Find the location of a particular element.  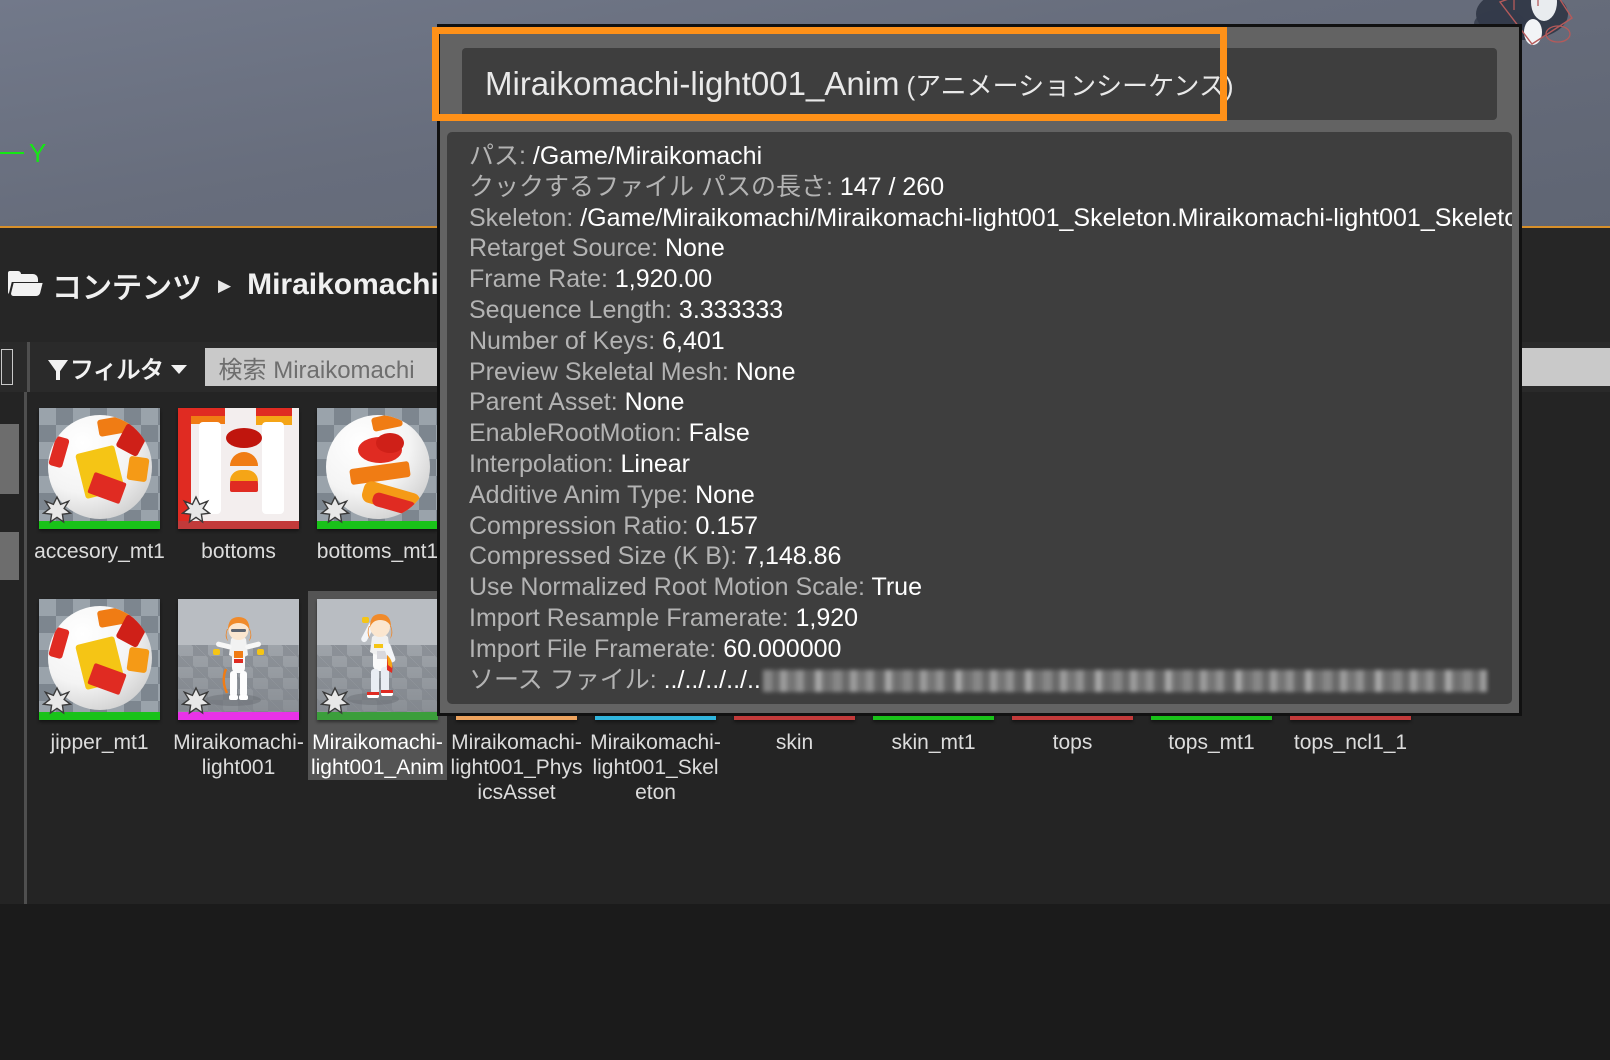

breadcrumb-root: コンテンツ is located at coordinates (127, 285).